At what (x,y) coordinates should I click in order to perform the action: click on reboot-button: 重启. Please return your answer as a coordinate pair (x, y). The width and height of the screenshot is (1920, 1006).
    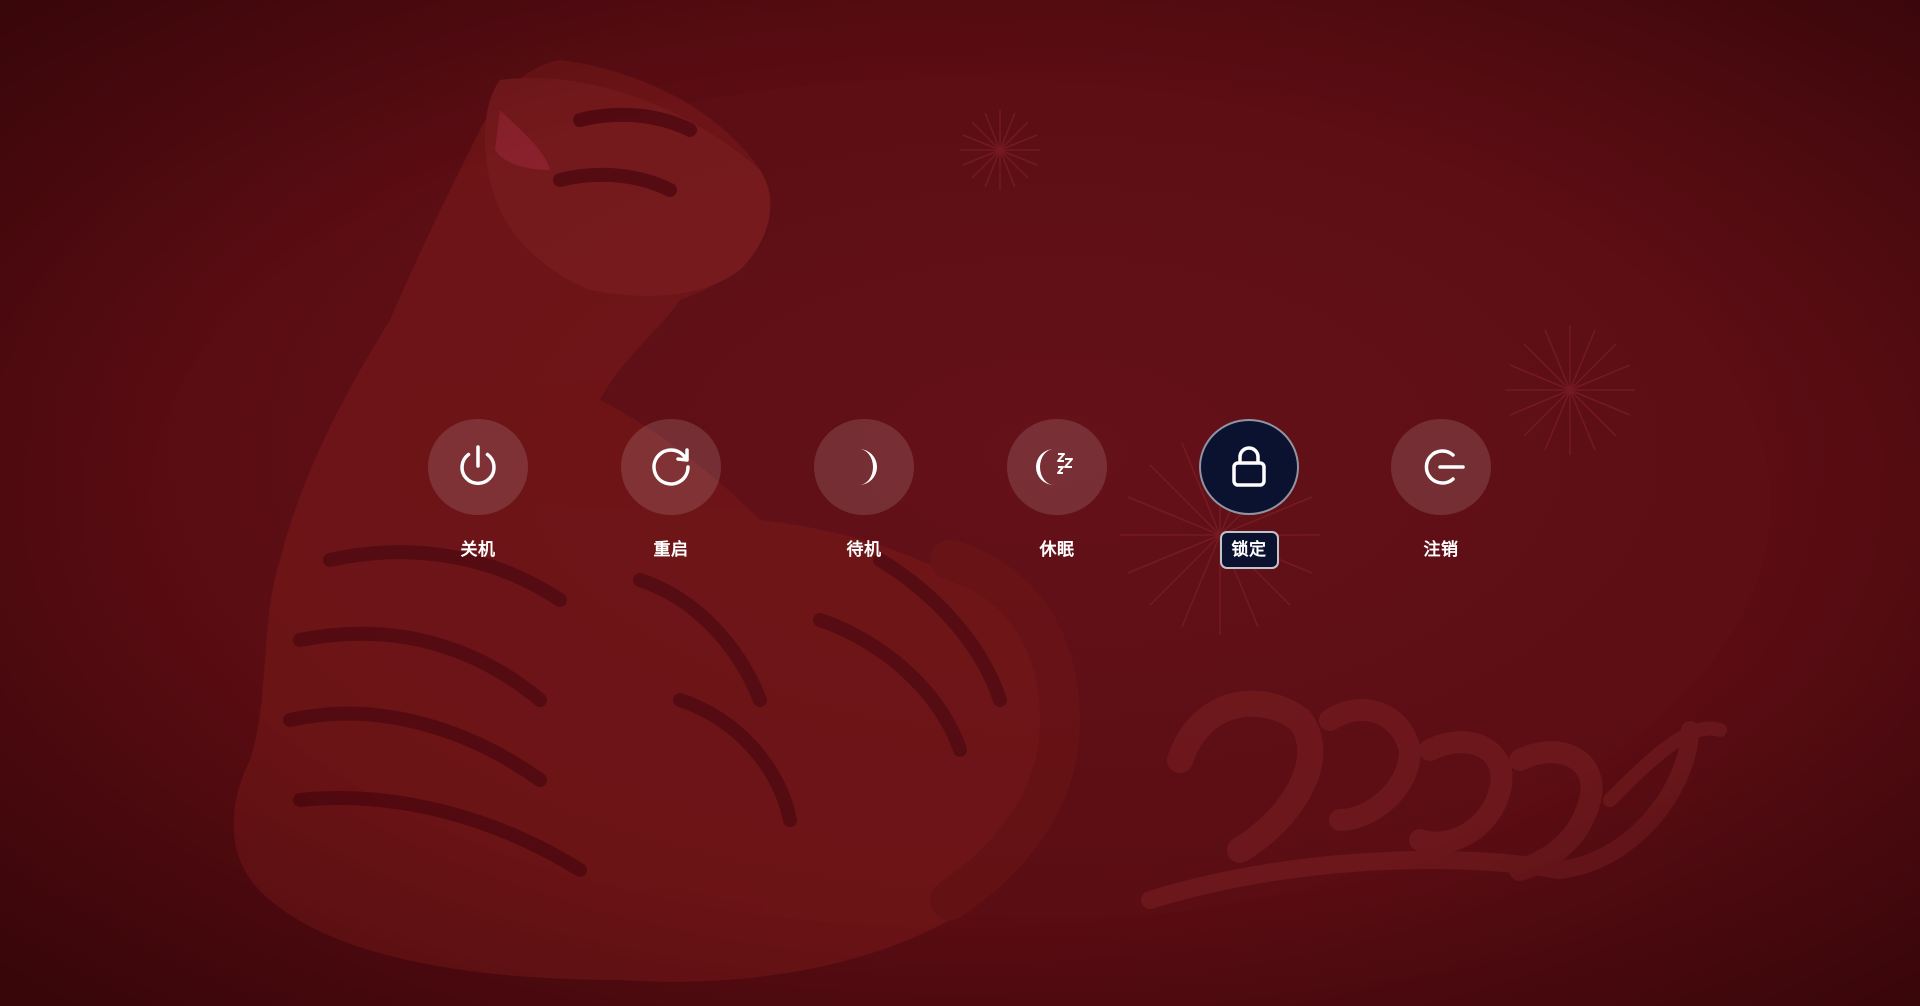
    Looking at the image, I should click on (671, 494).